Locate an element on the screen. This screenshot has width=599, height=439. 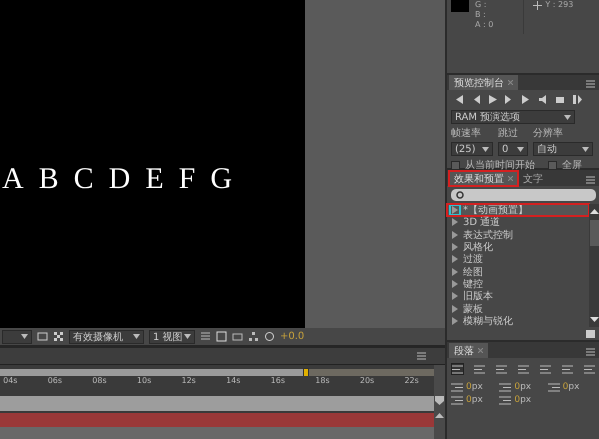
field-label: 跳过 is located at coordinates (508, 133).